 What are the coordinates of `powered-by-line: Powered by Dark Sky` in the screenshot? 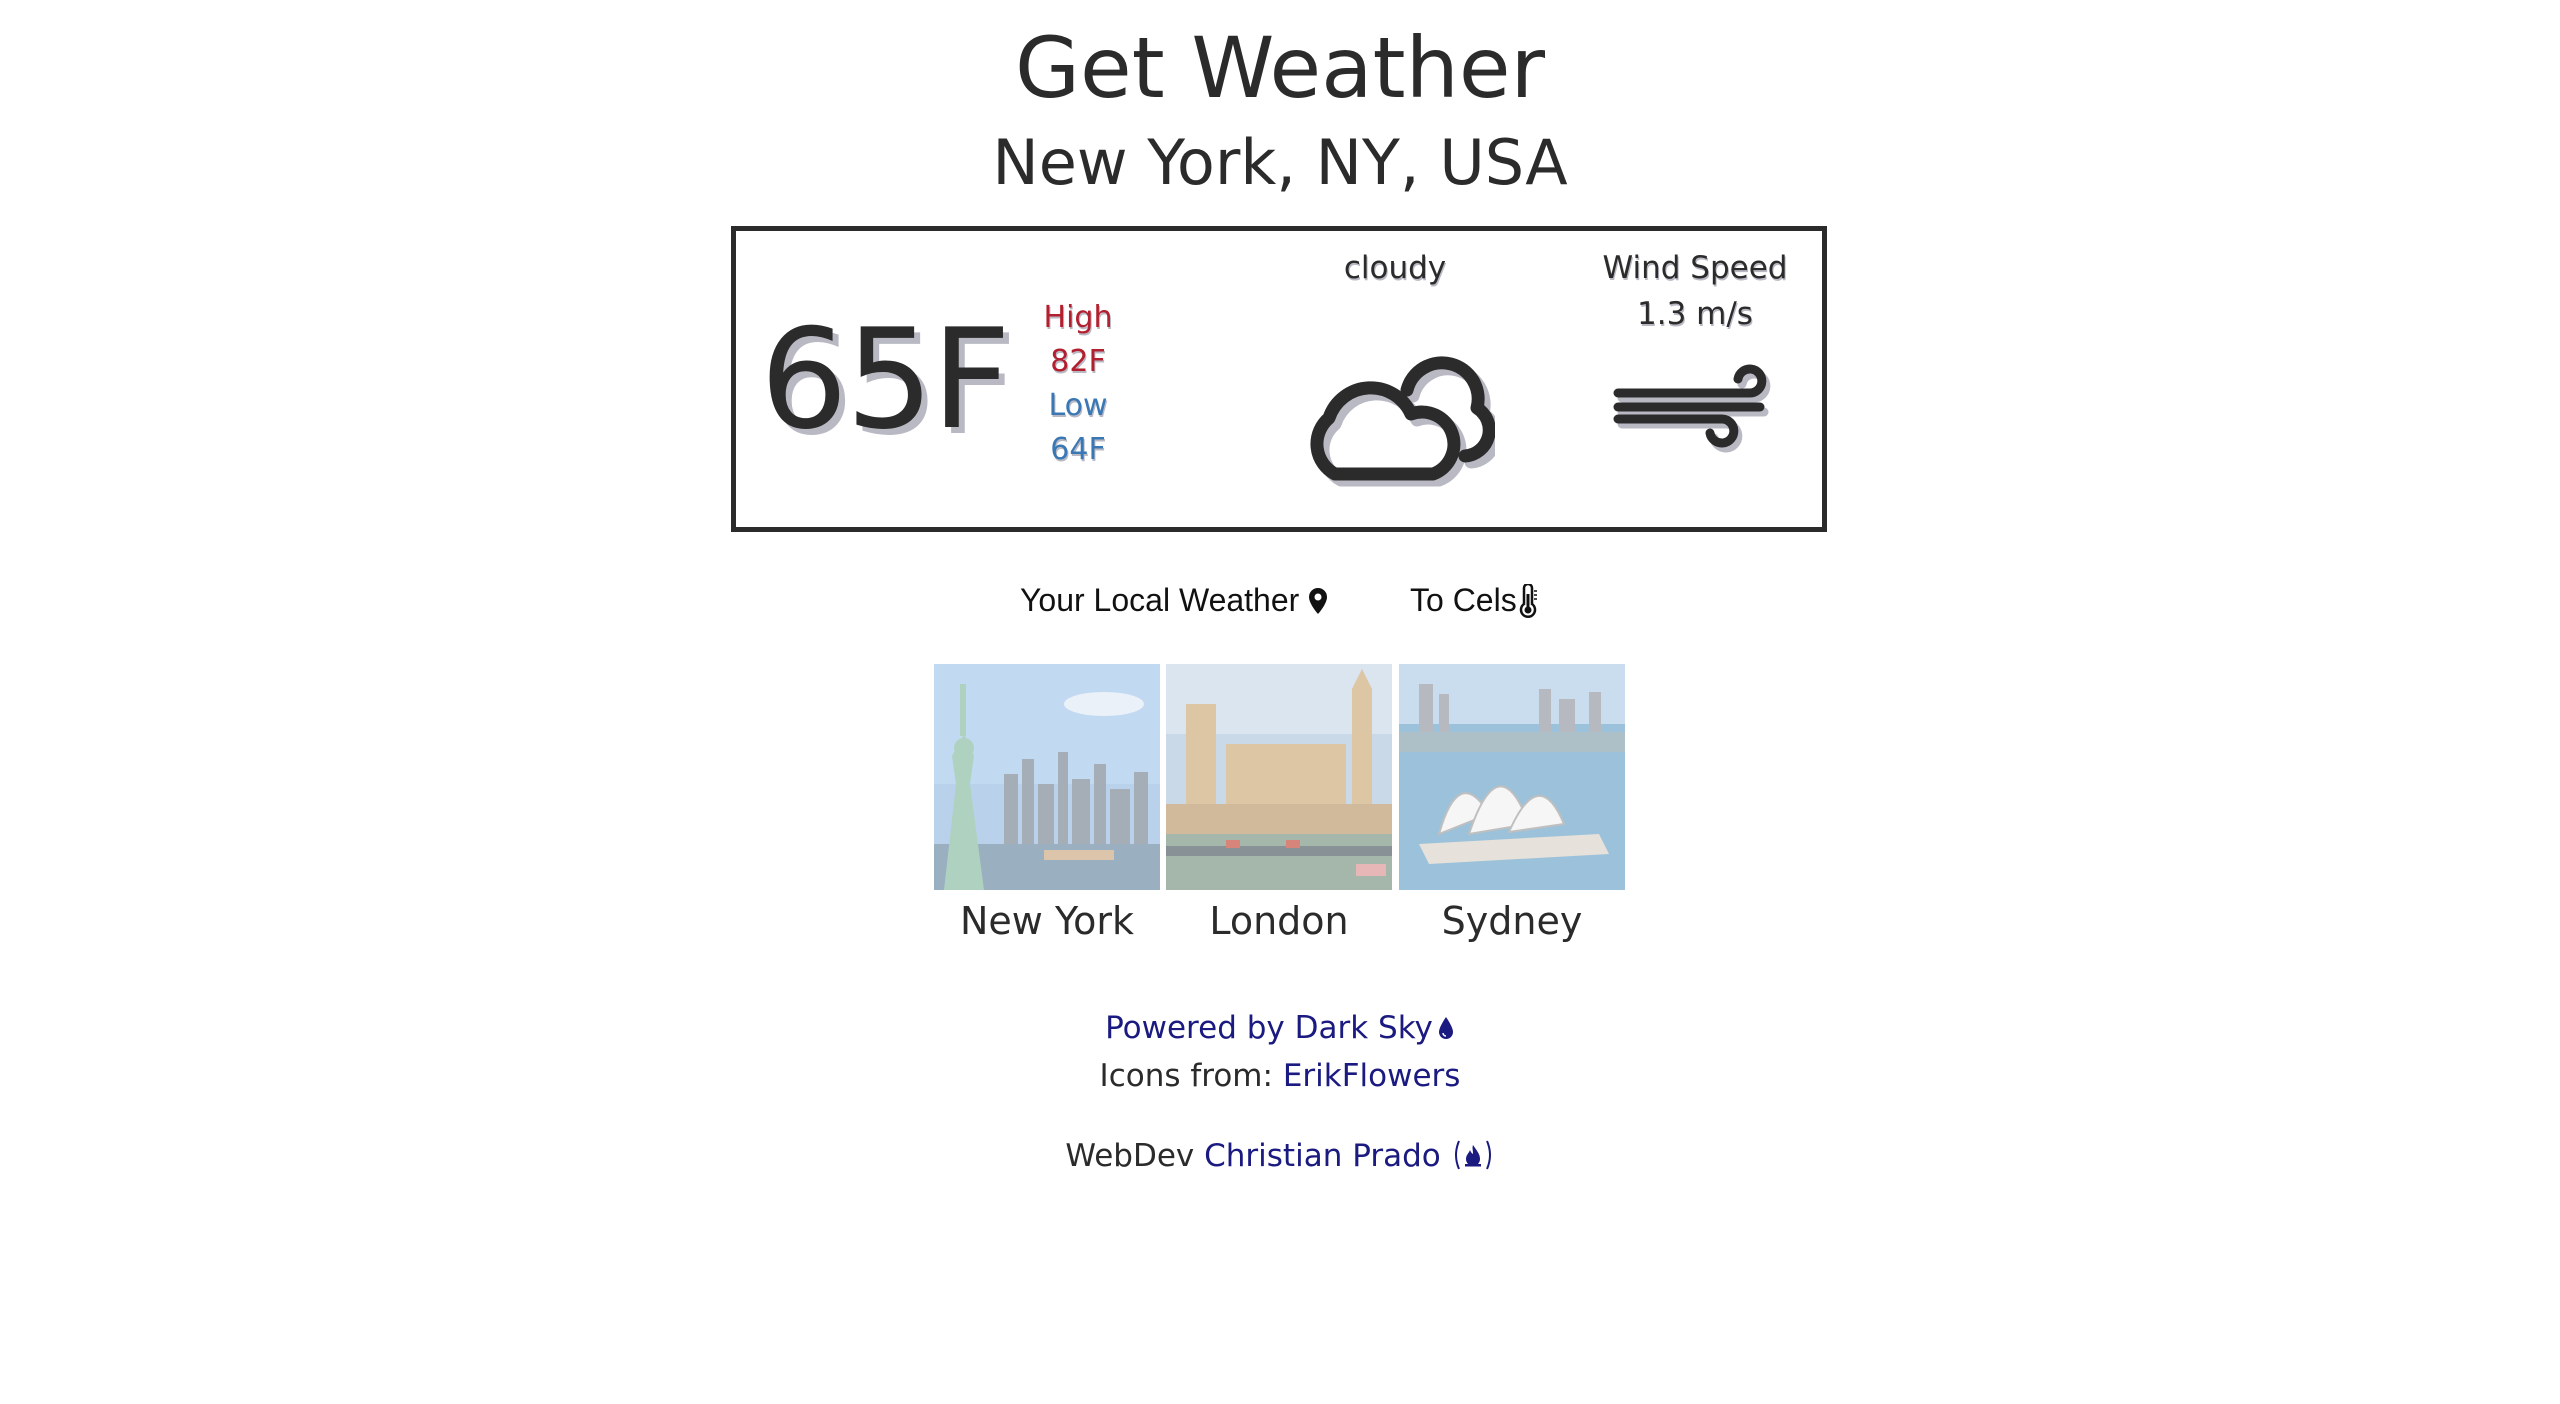 It's located at (1280, 1028).